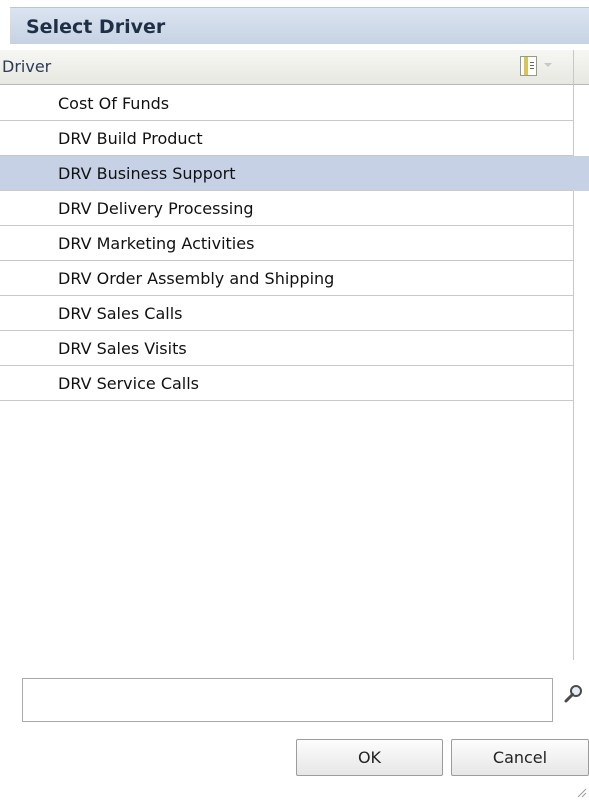 Image resolution: width=589 pixels, height=802 pixels. Describe the element at coordinates (294, 173) in the screenshot. I see `table-row-selected: DRV Business Support` at that location.